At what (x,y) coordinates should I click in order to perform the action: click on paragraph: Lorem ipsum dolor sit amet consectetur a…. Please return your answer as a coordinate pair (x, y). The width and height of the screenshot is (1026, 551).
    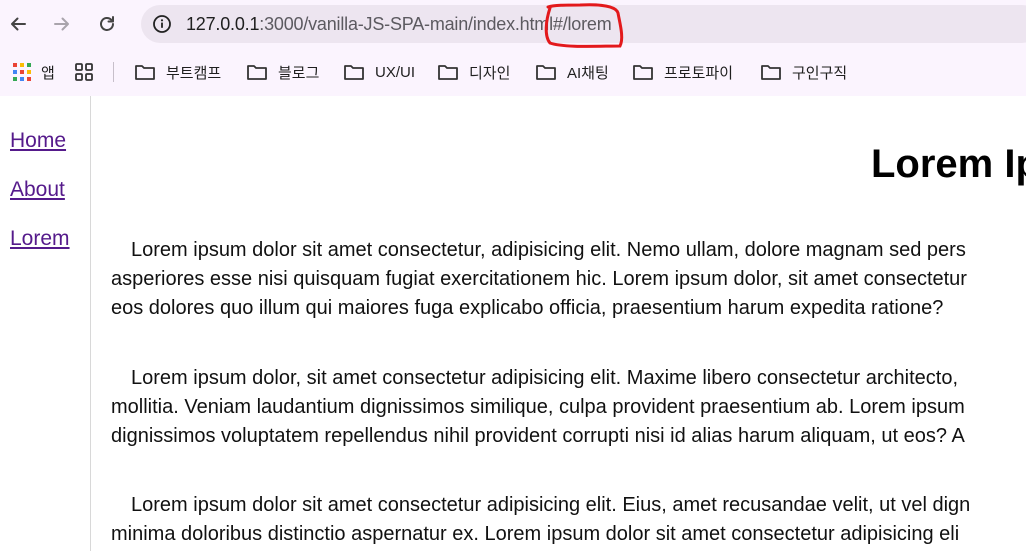
    Looking at the image, I should click on (568, 520).